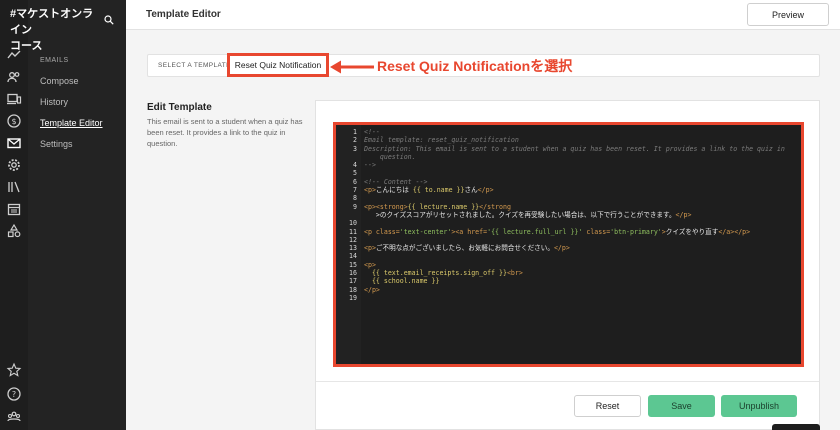 This screenshot has height=430, width=840. Describe the element at coordinates (568, 240) in the screenshot. I see `code-line: 12` at that location.